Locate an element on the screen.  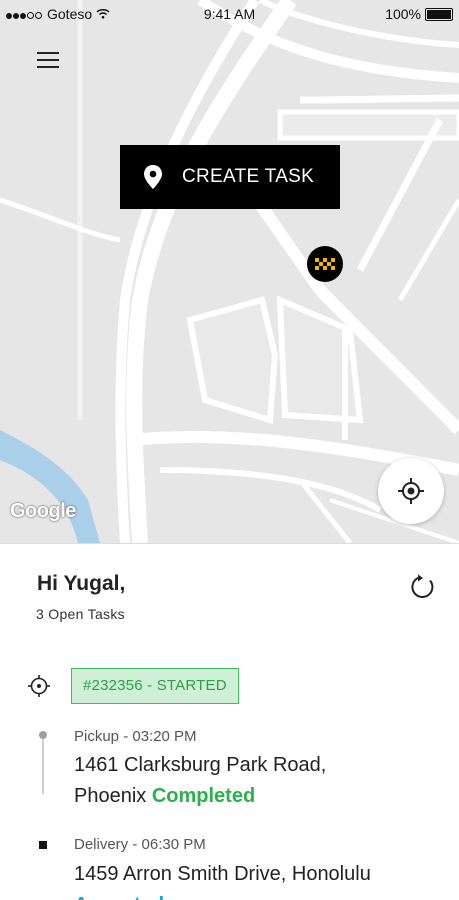
timeline-connector is located at coordinates (43, 765).